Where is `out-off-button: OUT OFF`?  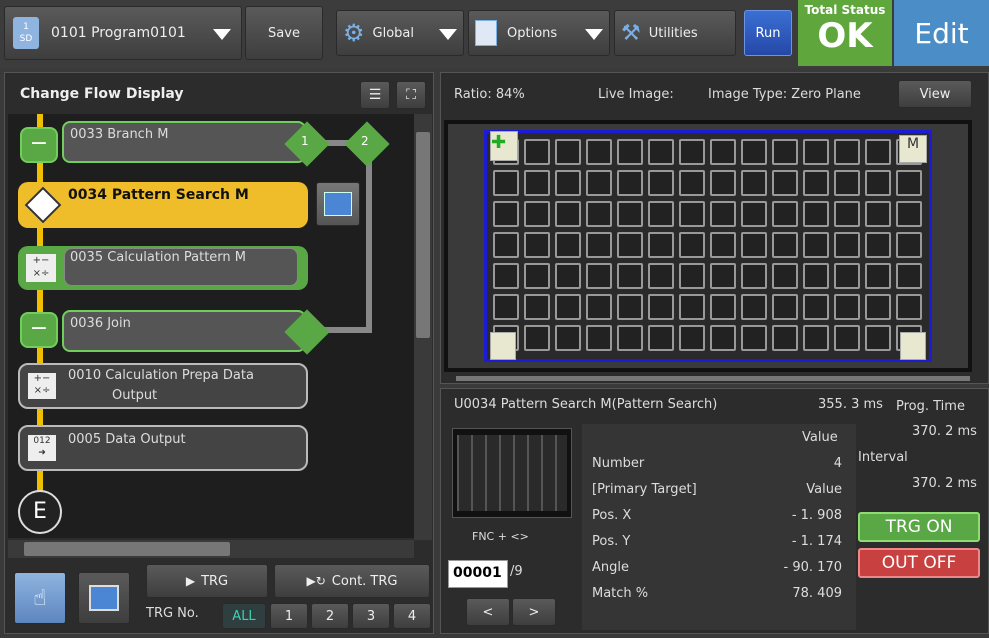 out-off-button: OUT OFF is located at coordinates (919, 563).